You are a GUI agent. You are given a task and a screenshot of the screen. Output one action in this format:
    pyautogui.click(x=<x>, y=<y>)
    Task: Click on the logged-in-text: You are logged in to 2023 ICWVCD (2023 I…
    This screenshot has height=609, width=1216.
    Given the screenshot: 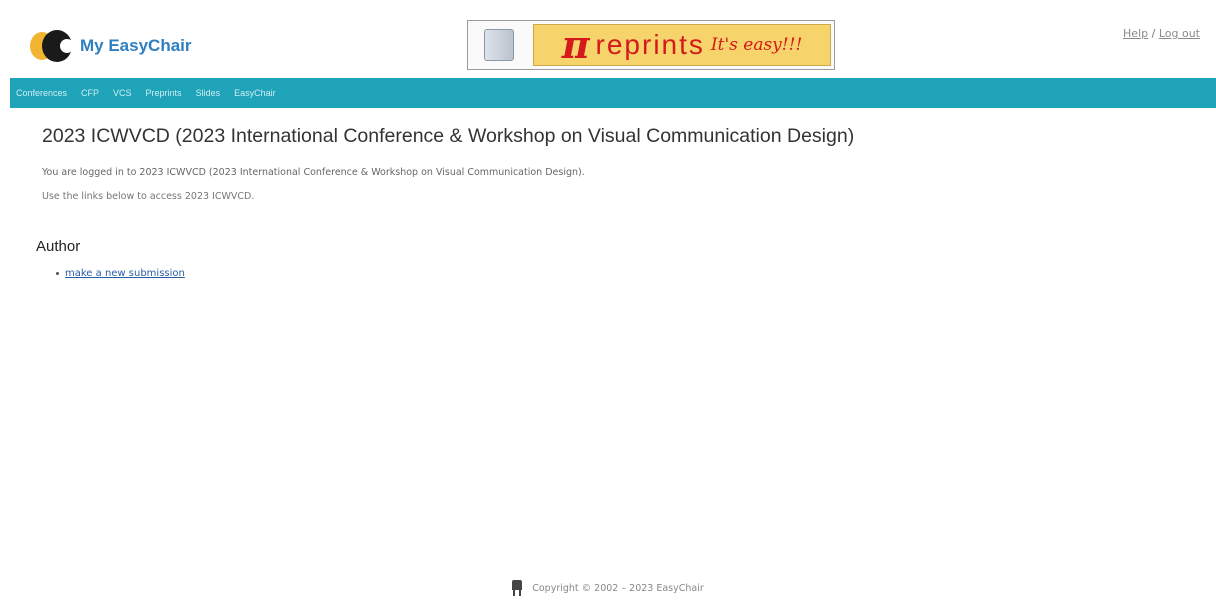 What is the action you would take?
    pyautogui.click(x=313, y=172)
    